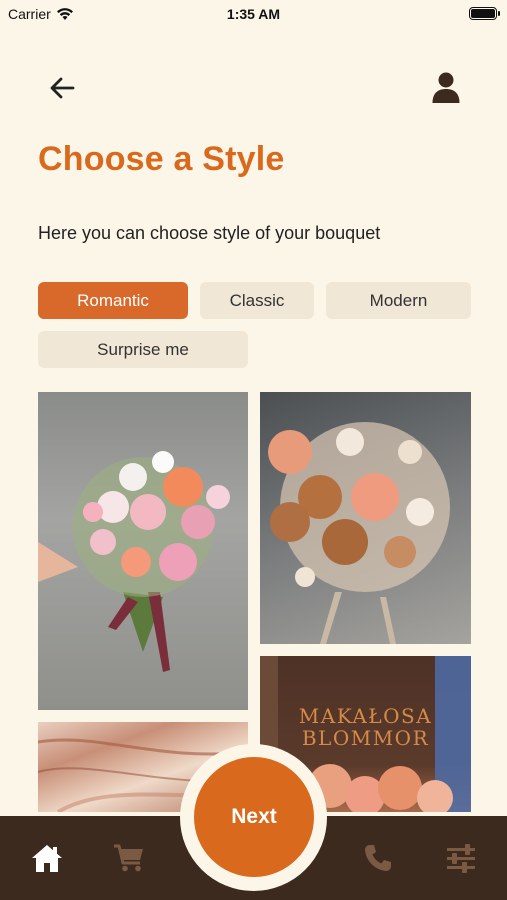  I want to click on phone-icon, so click(378, 858).